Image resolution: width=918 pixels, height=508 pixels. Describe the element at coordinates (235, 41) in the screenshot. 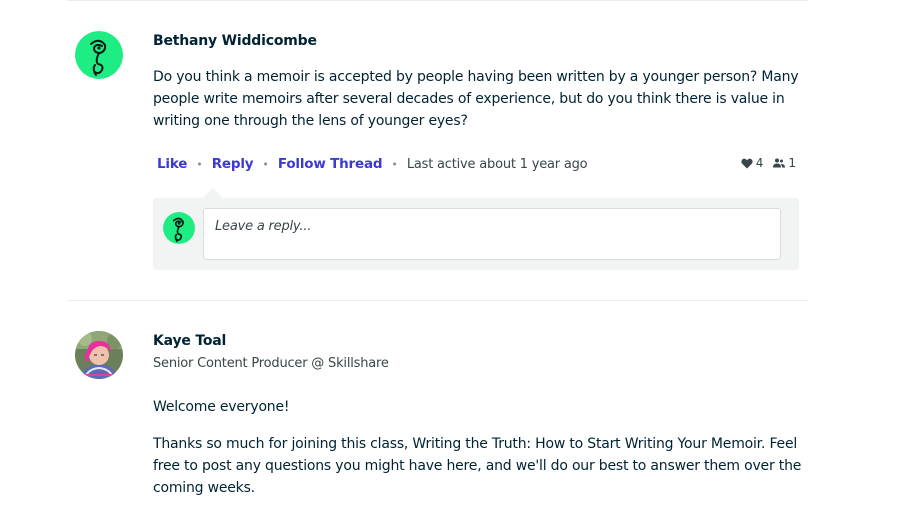

I see `comment-author-name: Bethany Widdicombe` at that location.